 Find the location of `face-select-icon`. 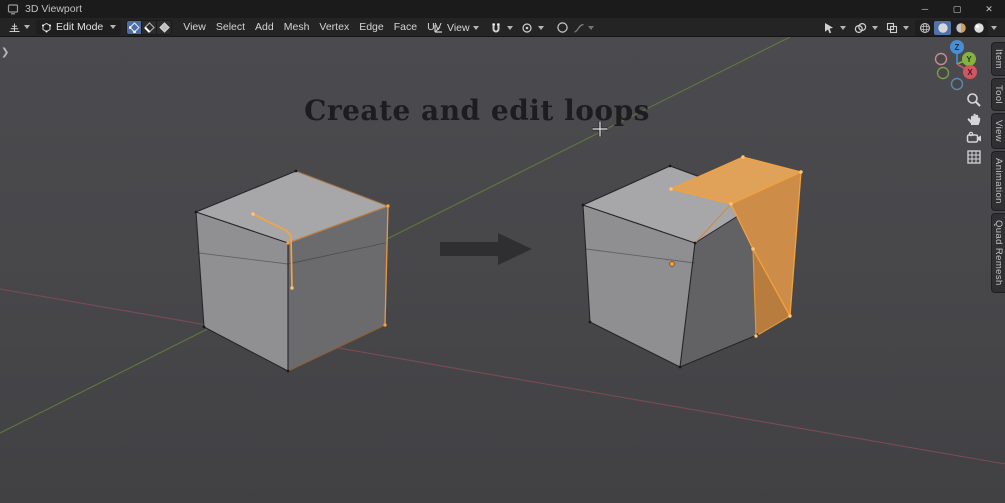

face-select-icon is located at coordinates (164, 27).